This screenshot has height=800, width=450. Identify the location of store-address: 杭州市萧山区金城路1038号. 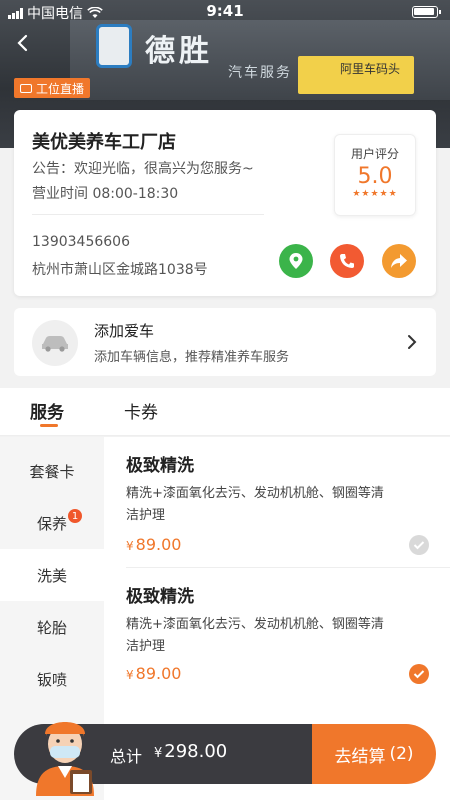
(120, 270).